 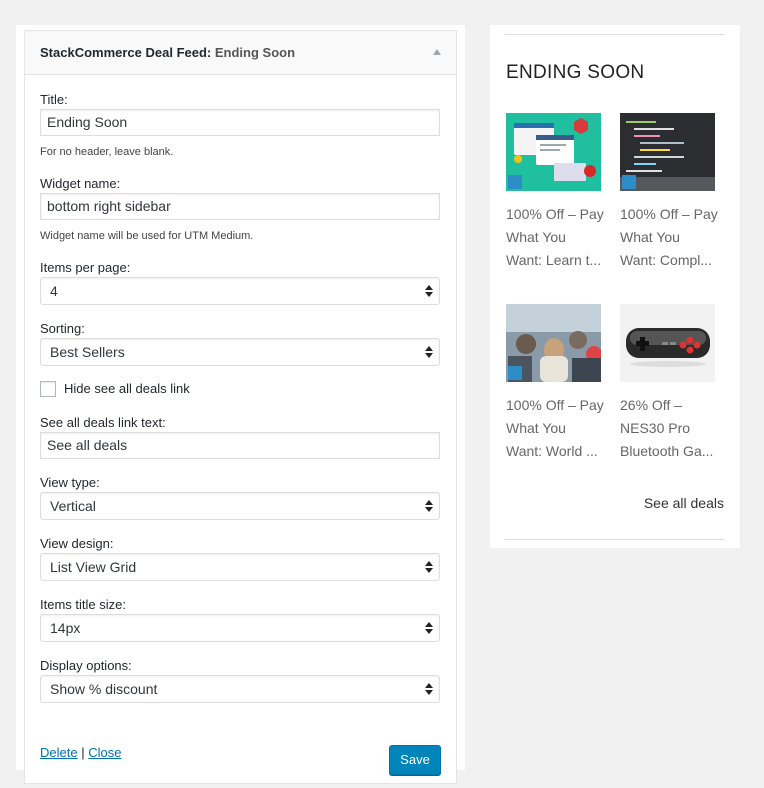 I want to click on see-all-text-input: See all deals, so click(x=240, y=445).